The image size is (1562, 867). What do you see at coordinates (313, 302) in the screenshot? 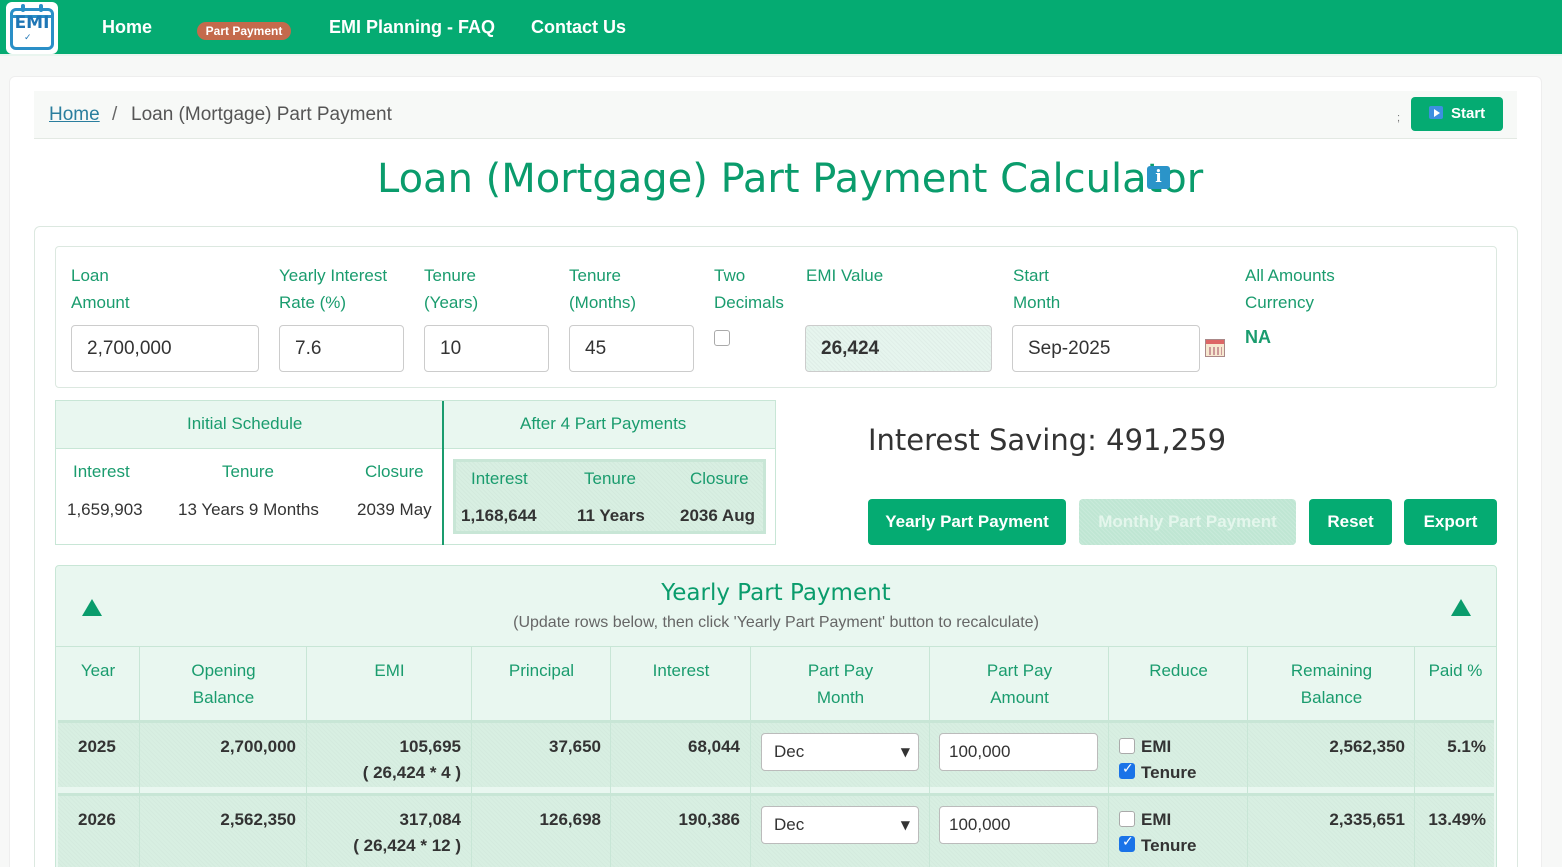
I see `rate-label-2: Rate (%)` at bounding box center [313, 302].